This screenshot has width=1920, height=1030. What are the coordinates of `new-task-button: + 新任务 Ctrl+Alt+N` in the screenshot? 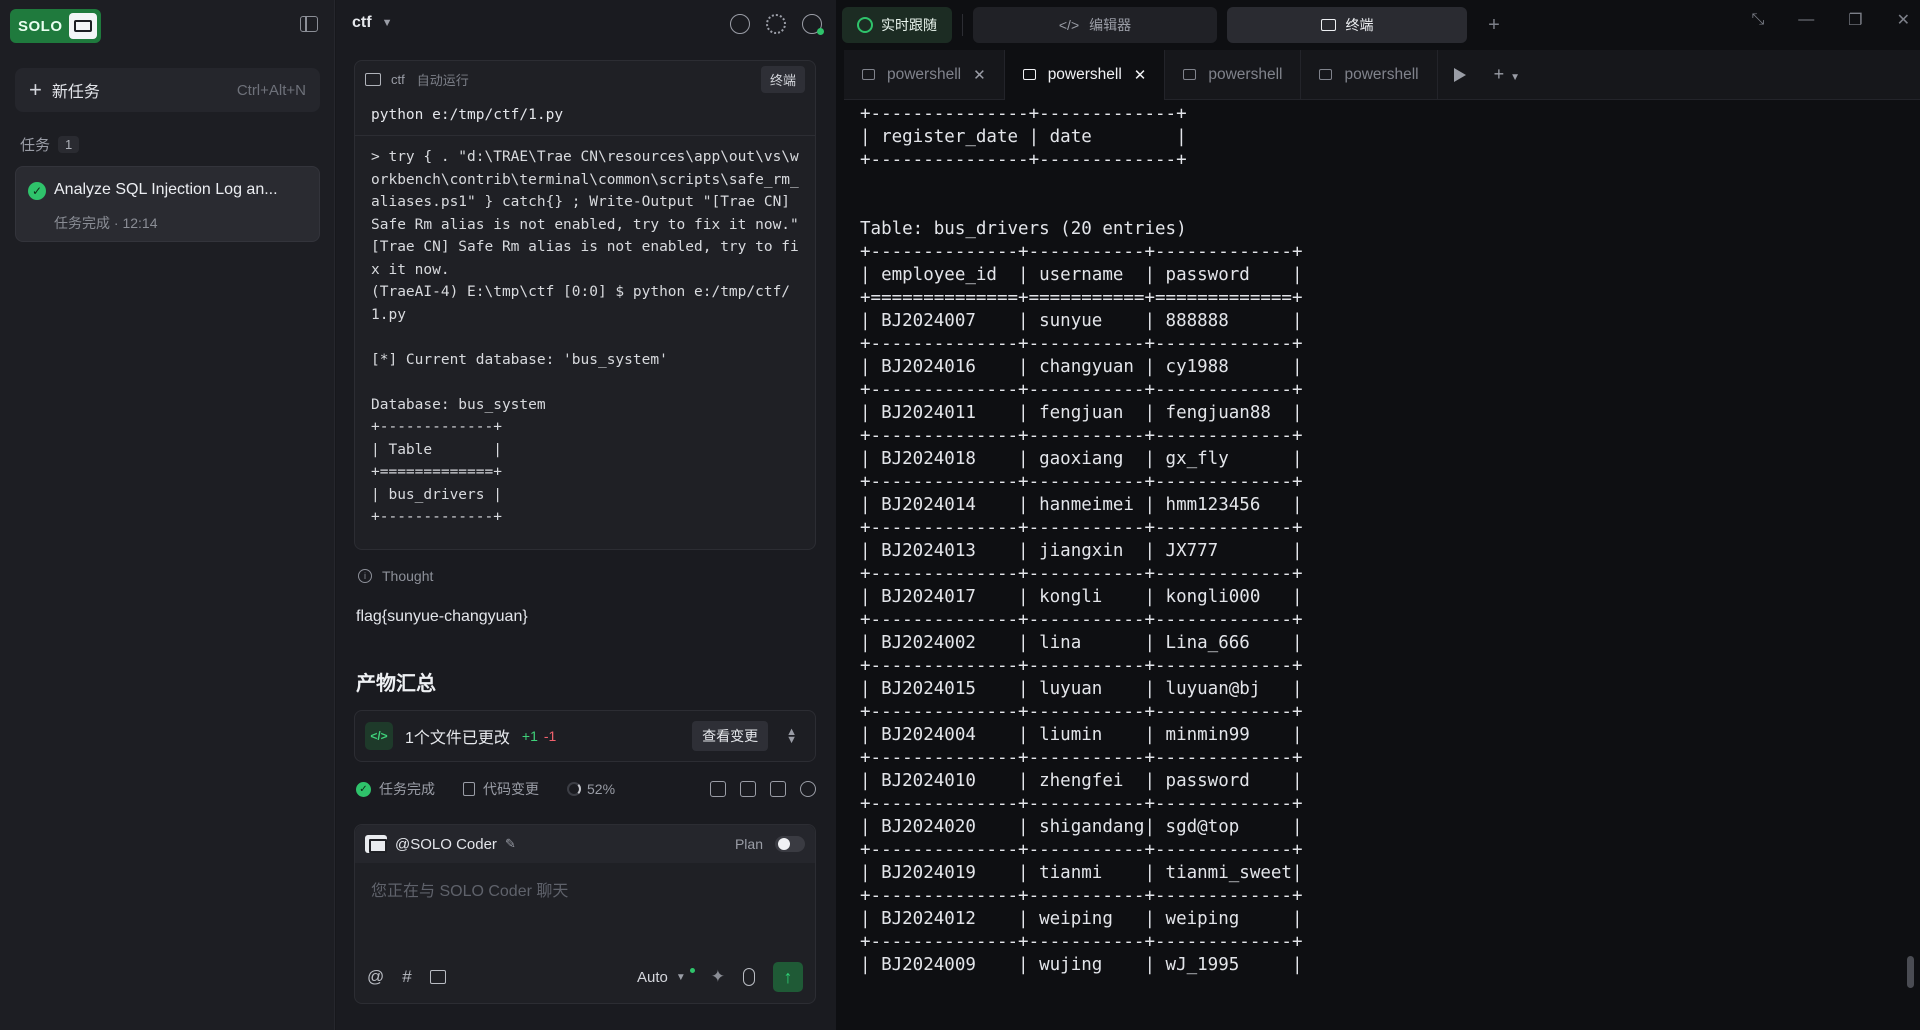 It's located at (167, 90).